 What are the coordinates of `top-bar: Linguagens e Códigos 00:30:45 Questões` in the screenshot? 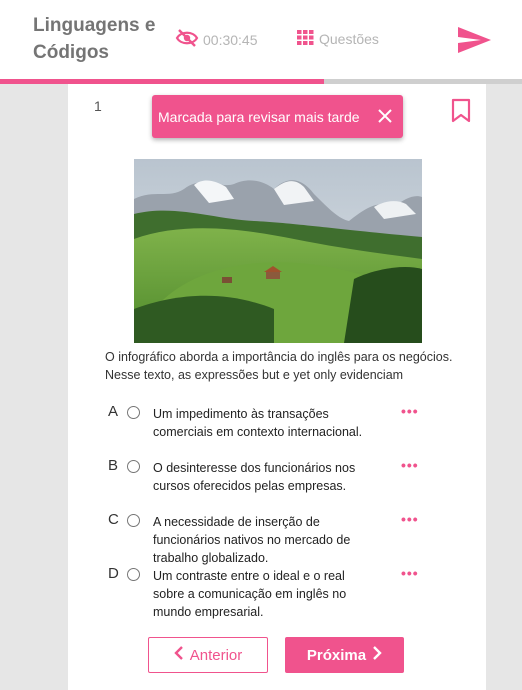 It's located at (261, 42).